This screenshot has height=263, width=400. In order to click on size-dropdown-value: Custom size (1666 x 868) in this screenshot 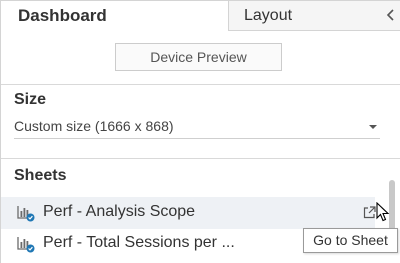, I will do `click(94, 126)`.